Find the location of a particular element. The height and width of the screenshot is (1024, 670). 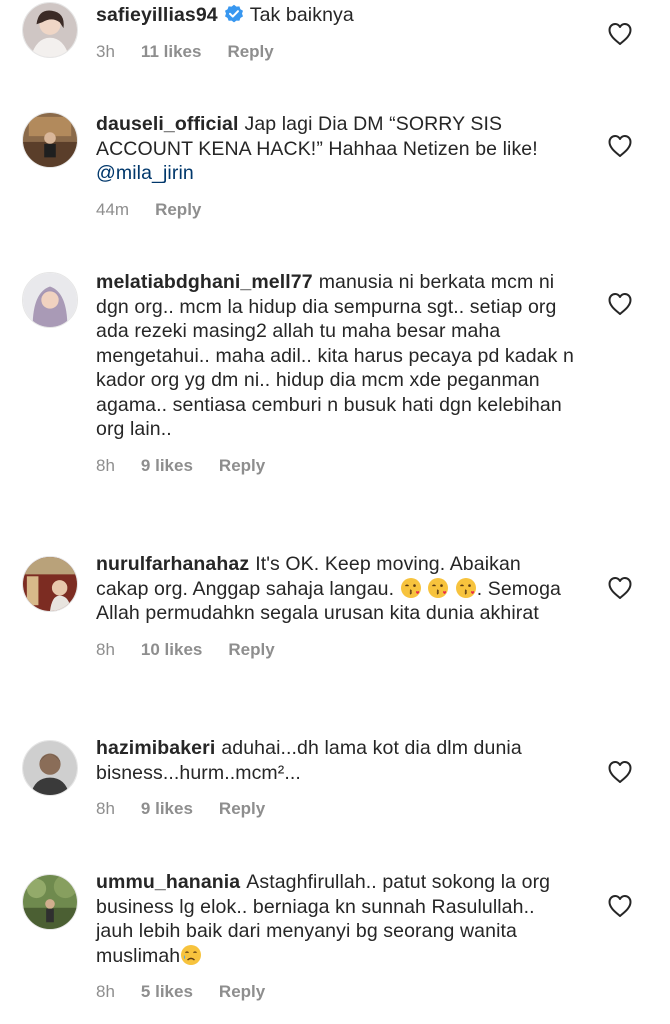

comment-meta: 8h 5 likes Reply is located at coordinates (336, 993).